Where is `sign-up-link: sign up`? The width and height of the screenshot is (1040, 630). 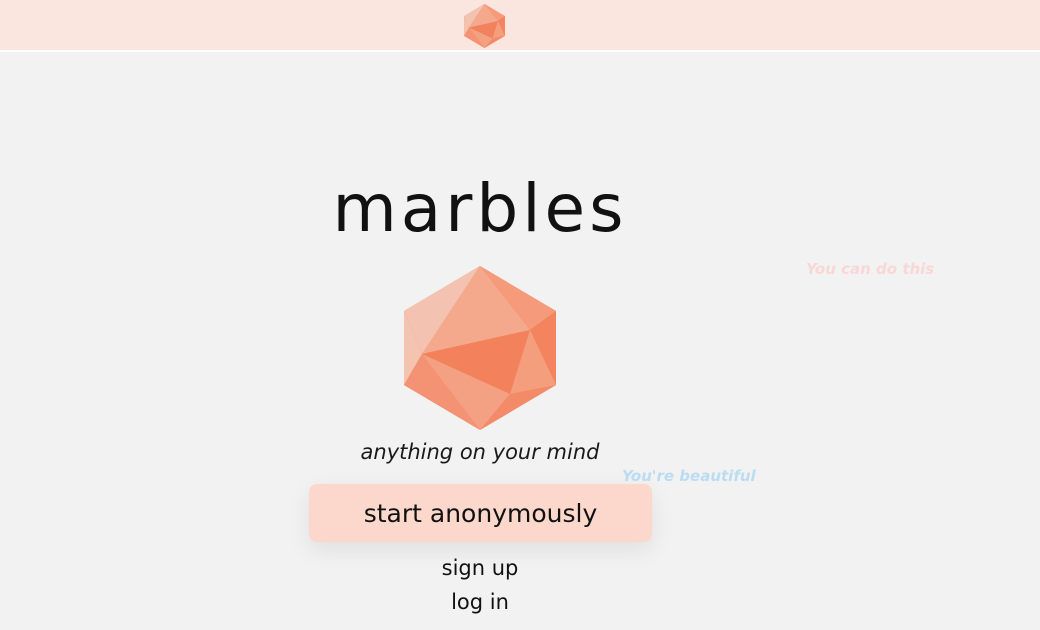 sign-up-link: sign up is located at coordinates (480, 568).